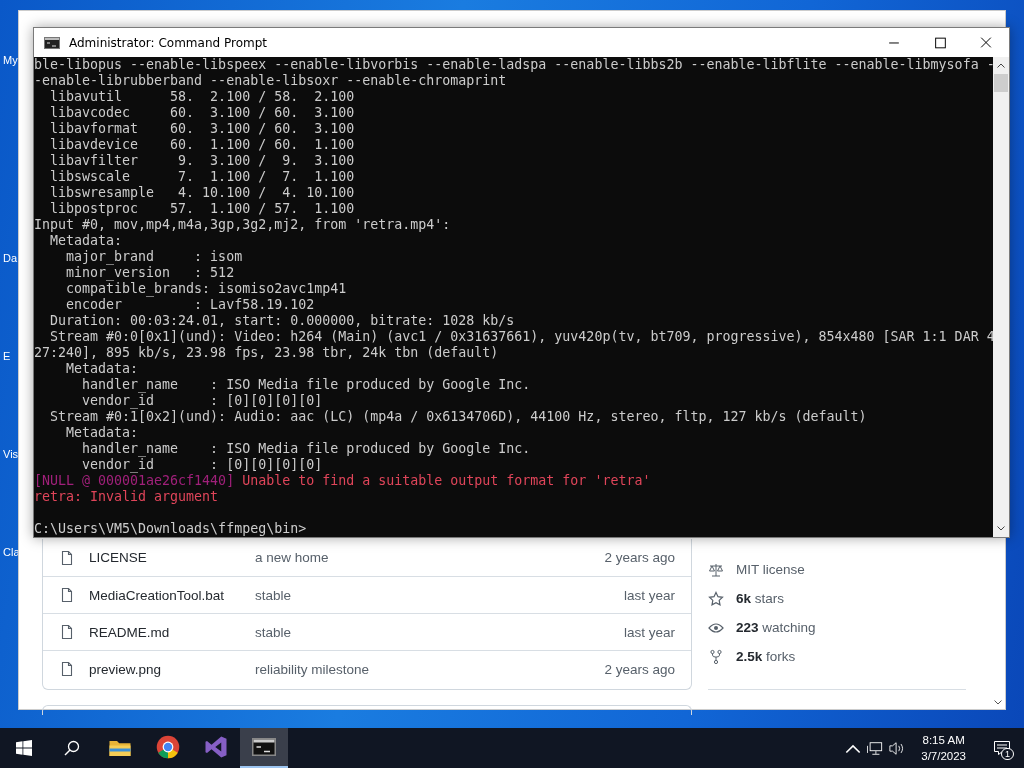 The height and width of the screenshot is (768, 1024). What do you see at coordinates (202, 129) in the screenshot?
I see `console-line: libavformat 60. 3.100 / 60. 3.100` at bounding box center [202, 129].